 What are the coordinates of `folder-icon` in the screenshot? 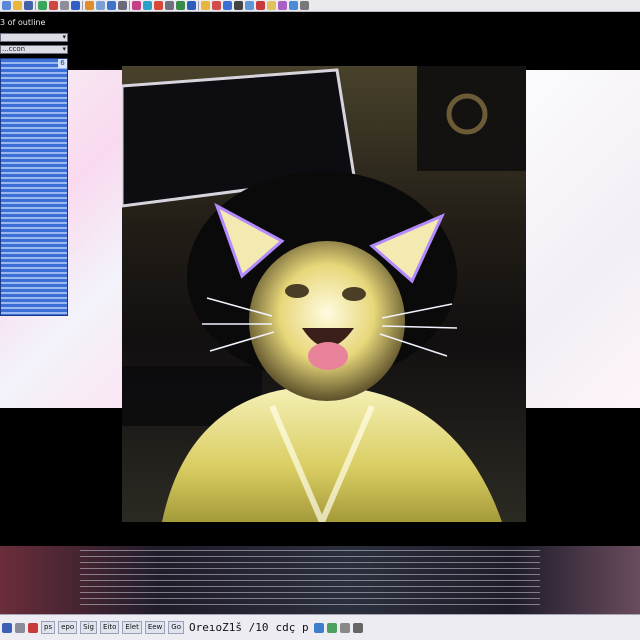 It's located at (17, 5).